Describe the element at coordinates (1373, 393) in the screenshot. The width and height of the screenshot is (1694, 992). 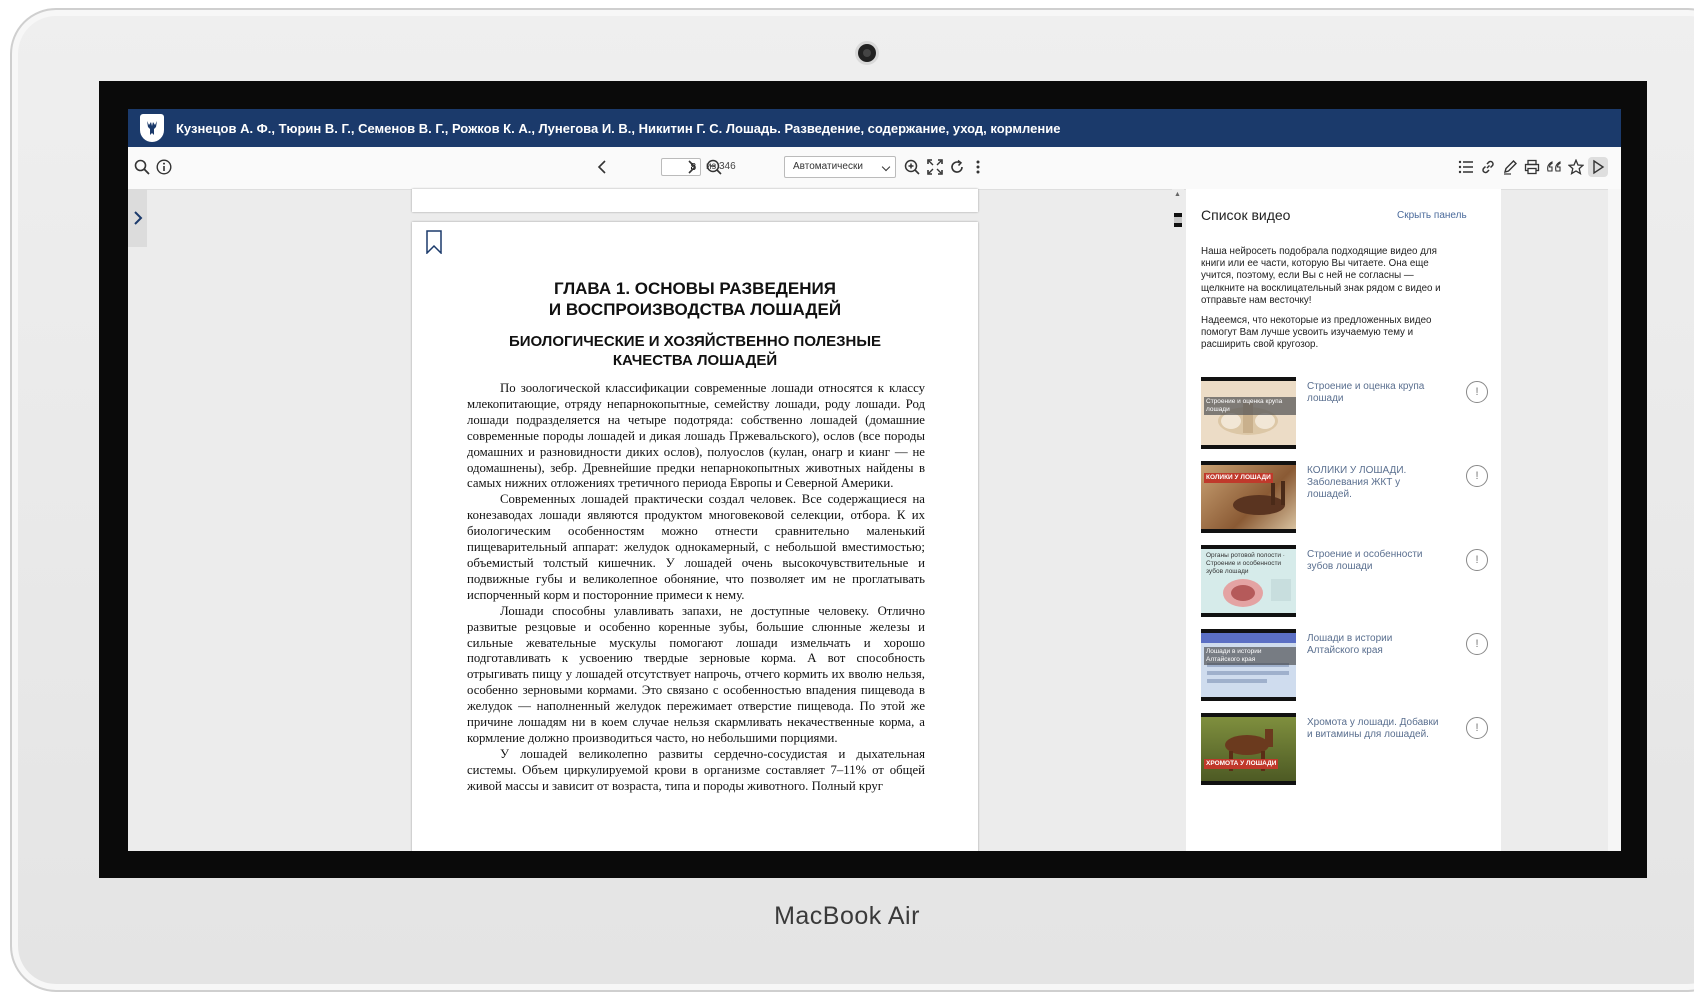
I see `video-title: Строение и оценка крупа лошади` at that location.